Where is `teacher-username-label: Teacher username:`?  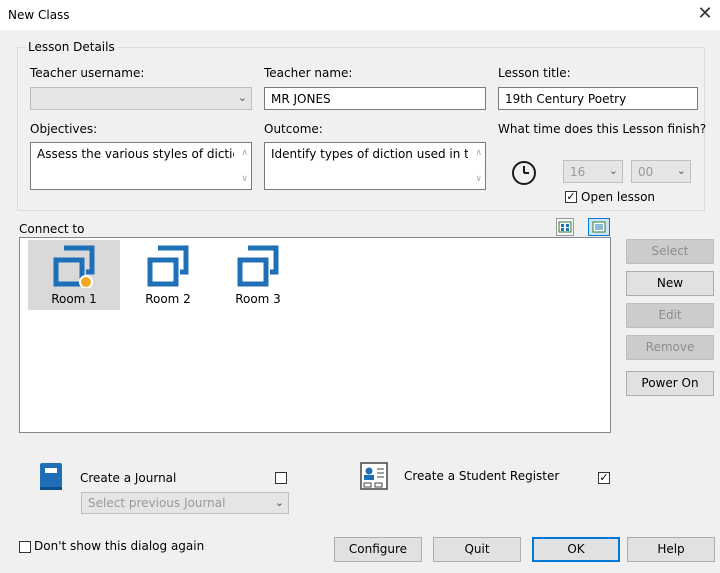 teacher-username-label: Teacher username: is located at coordinates (87, 73).